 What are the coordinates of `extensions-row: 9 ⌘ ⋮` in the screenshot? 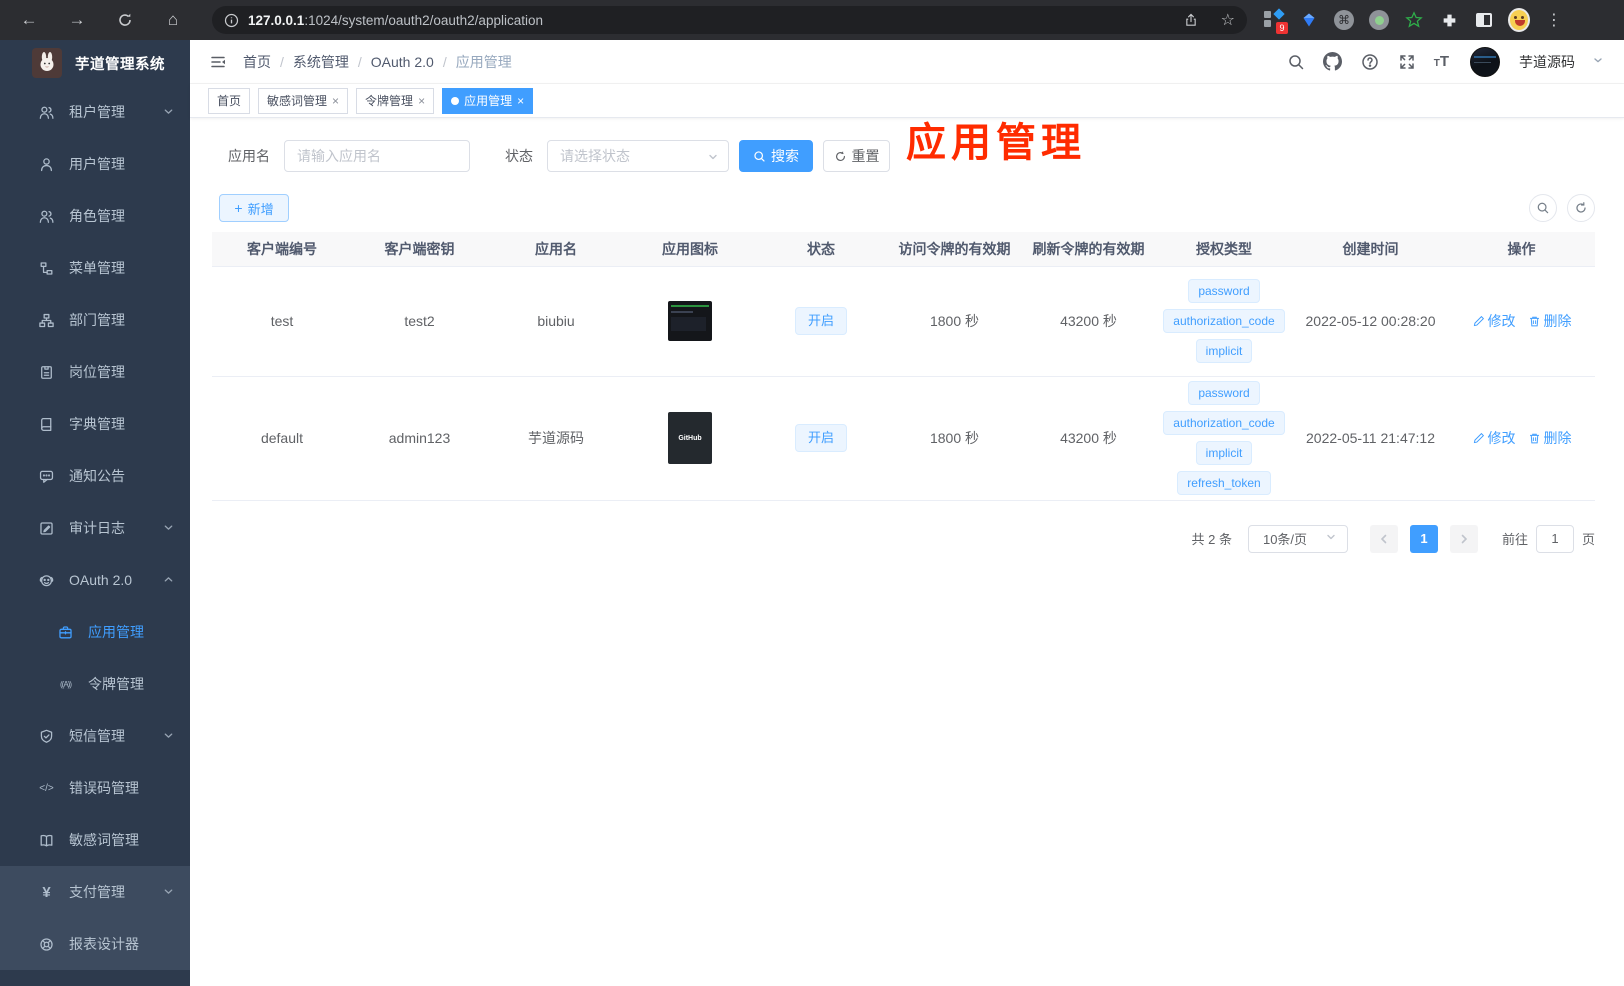 It's located at (1414, 21).